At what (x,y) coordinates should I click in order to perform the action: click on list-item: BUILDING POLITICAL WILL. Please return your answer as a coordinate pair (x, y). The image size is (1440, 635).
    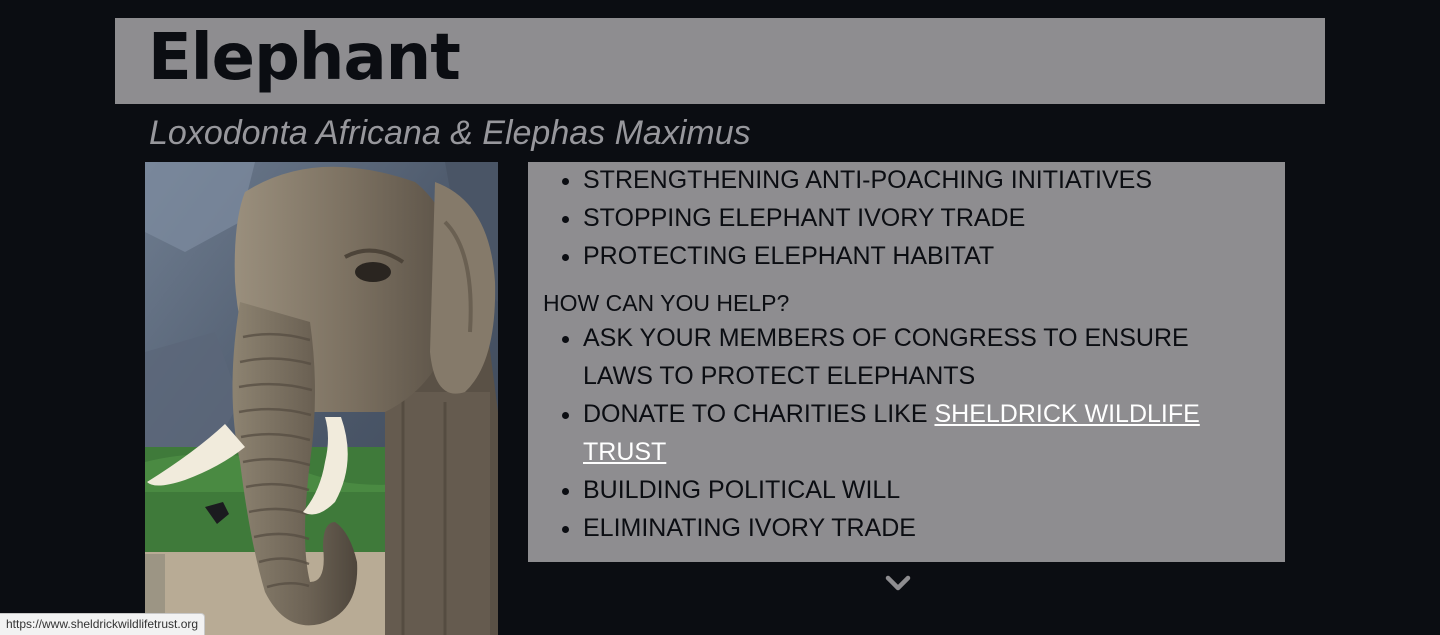
    Looking at the image, I should click on (933, 490).